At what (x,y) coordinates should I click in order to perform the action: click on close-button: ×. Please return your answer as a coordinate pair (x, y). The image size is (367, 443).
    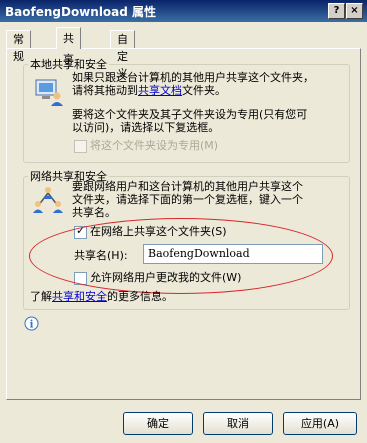
    Looking at the image, I should click on (354, 11).